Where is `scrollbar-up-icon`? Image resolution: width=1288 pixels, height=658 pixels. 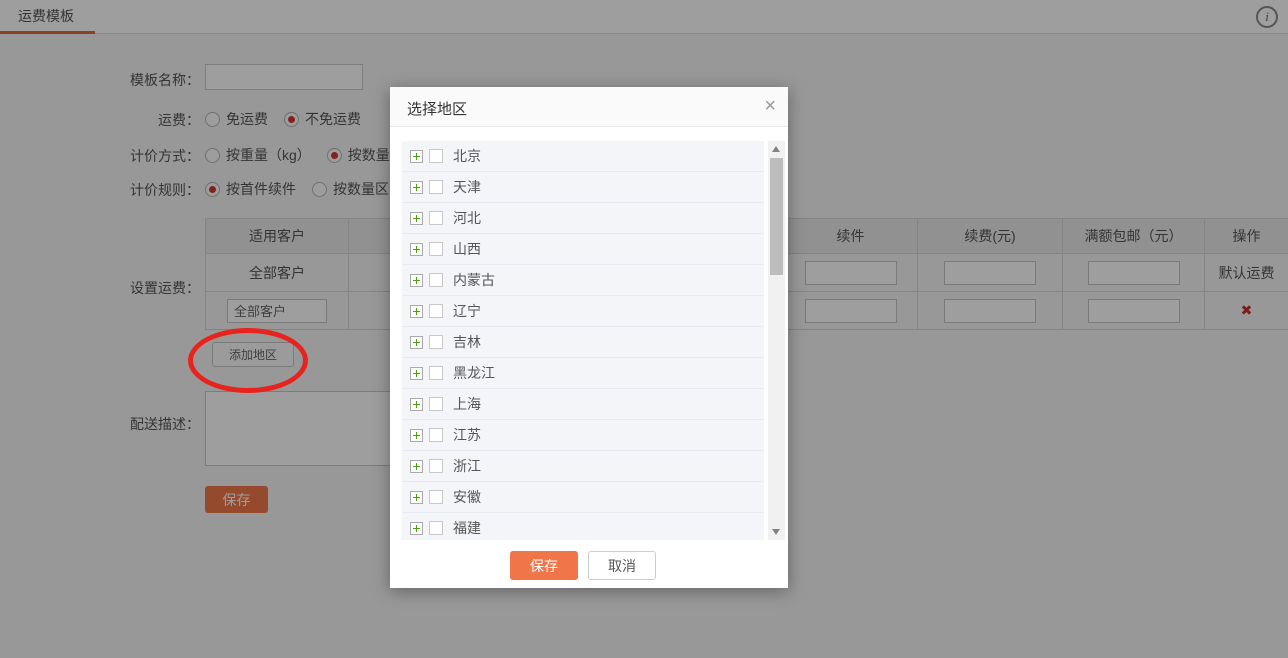 scrollbar-up-icon is located at coordinates (776, 149).